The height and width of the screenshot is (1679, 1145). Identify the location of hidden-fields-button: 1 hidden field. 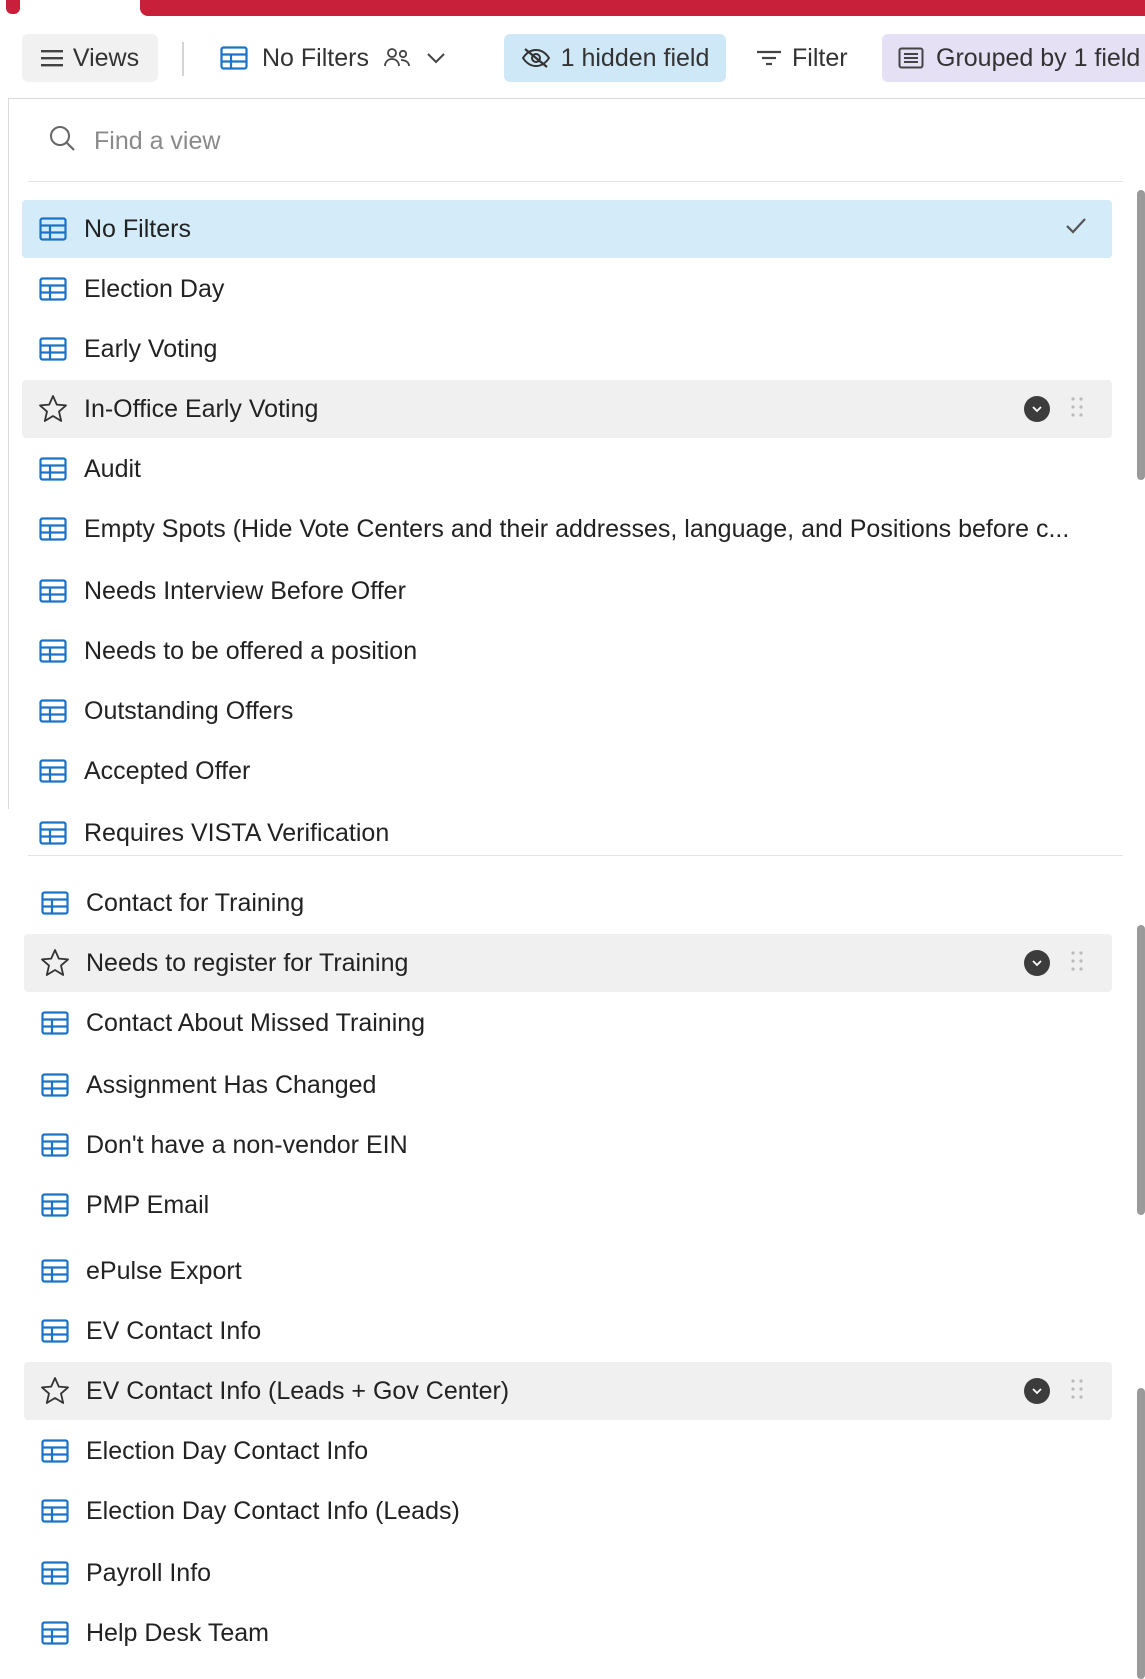
(615, 58).